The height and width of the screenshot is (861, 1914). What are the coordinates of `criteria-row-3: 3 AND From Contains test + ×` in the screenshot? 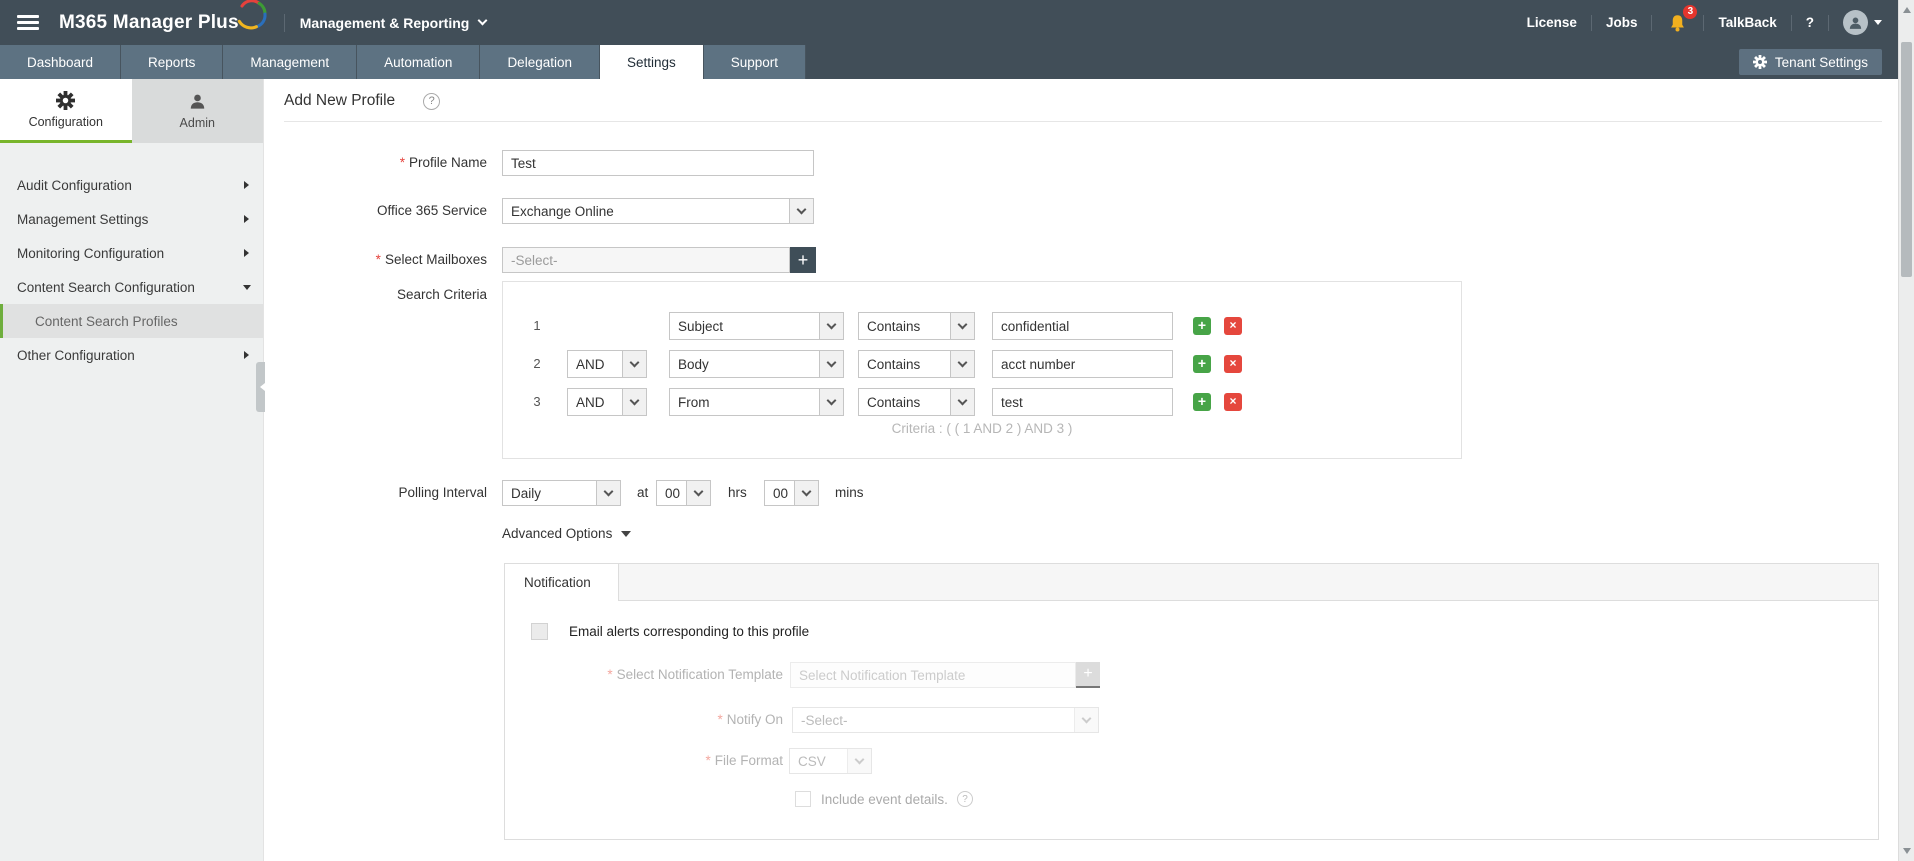 It's located at (982, 402).